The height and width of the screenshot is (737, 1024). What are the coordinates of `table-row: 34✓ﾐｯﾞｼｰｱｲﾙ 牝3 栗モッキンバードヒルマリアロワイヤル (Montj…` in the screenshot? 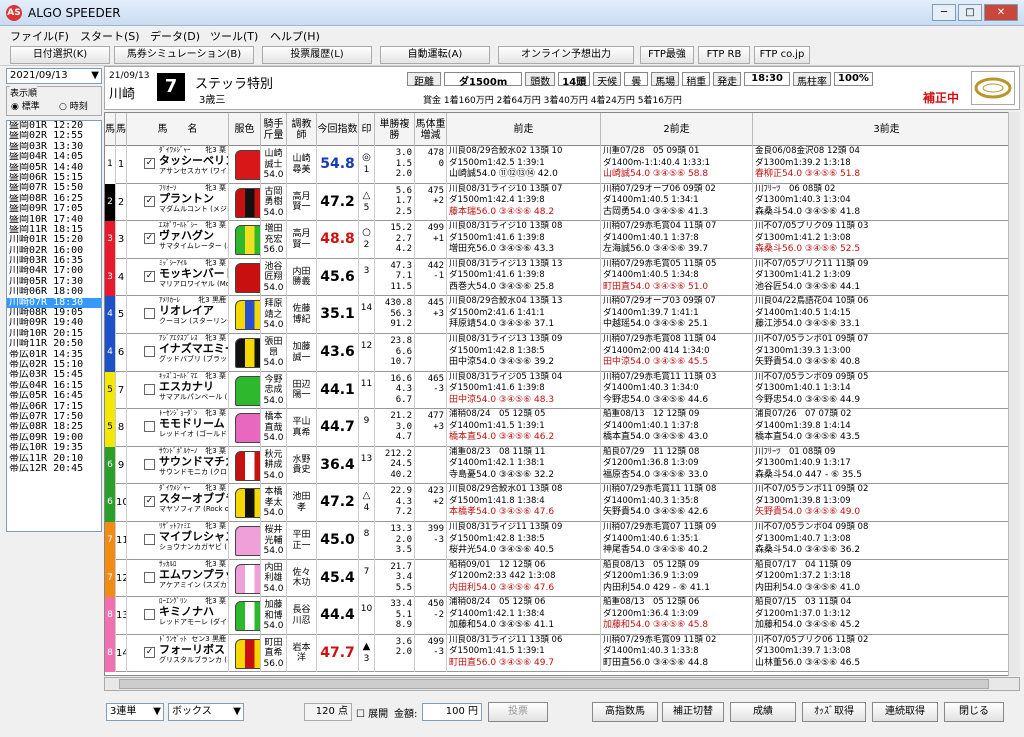 It's located at (562, 277).